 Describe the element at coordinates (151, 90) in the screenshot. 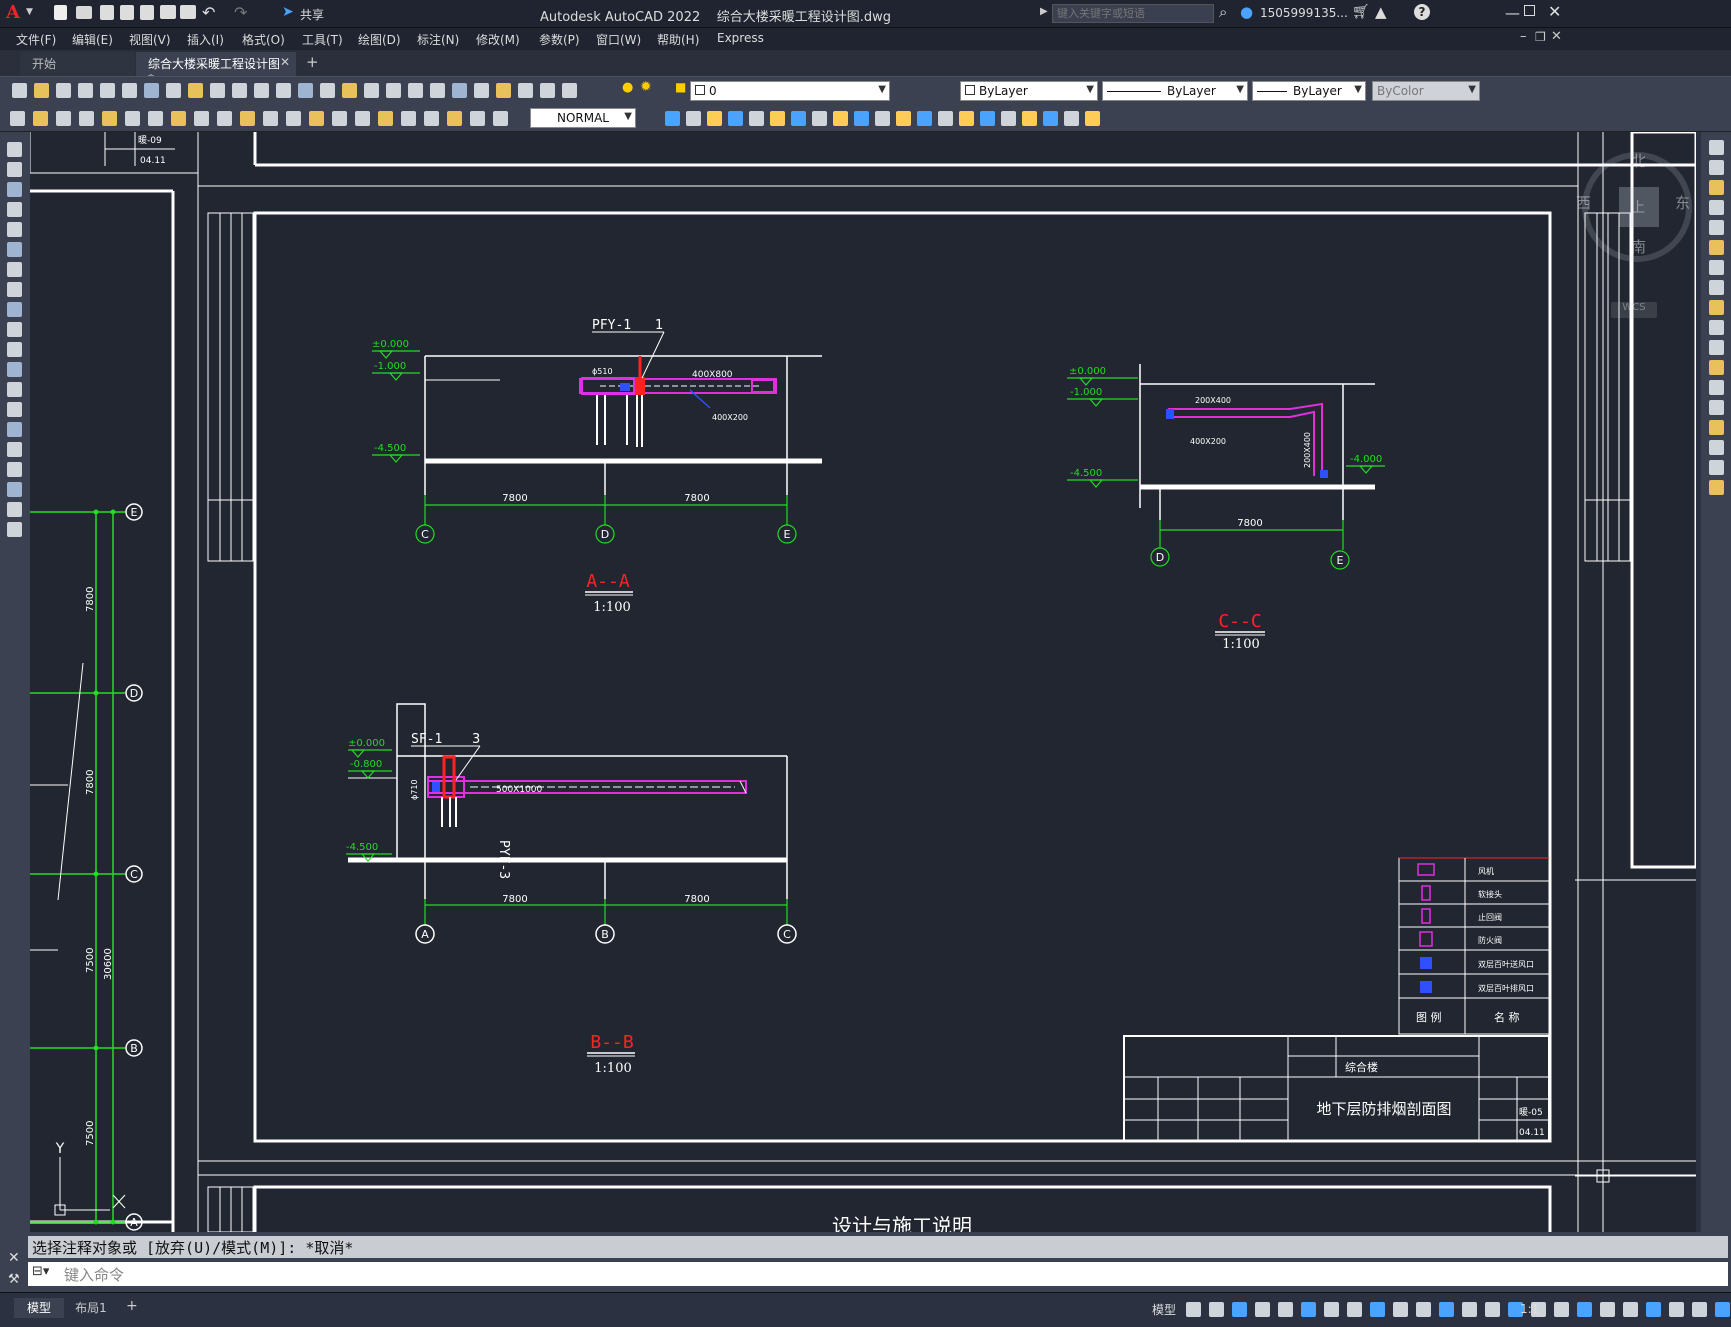

I see `3d-print-icon` at that location.